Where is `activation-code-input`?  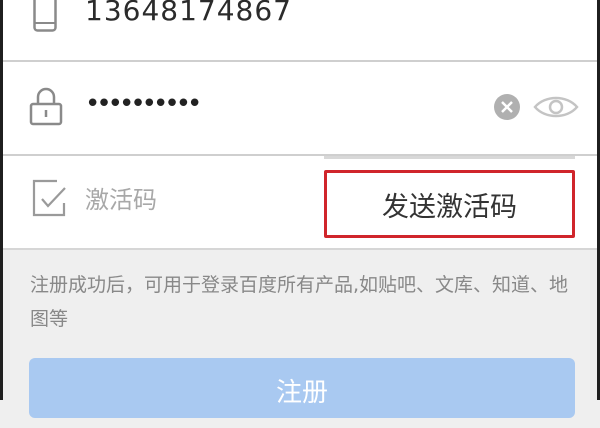 activation-code-input is located at coordinates (195, 200).